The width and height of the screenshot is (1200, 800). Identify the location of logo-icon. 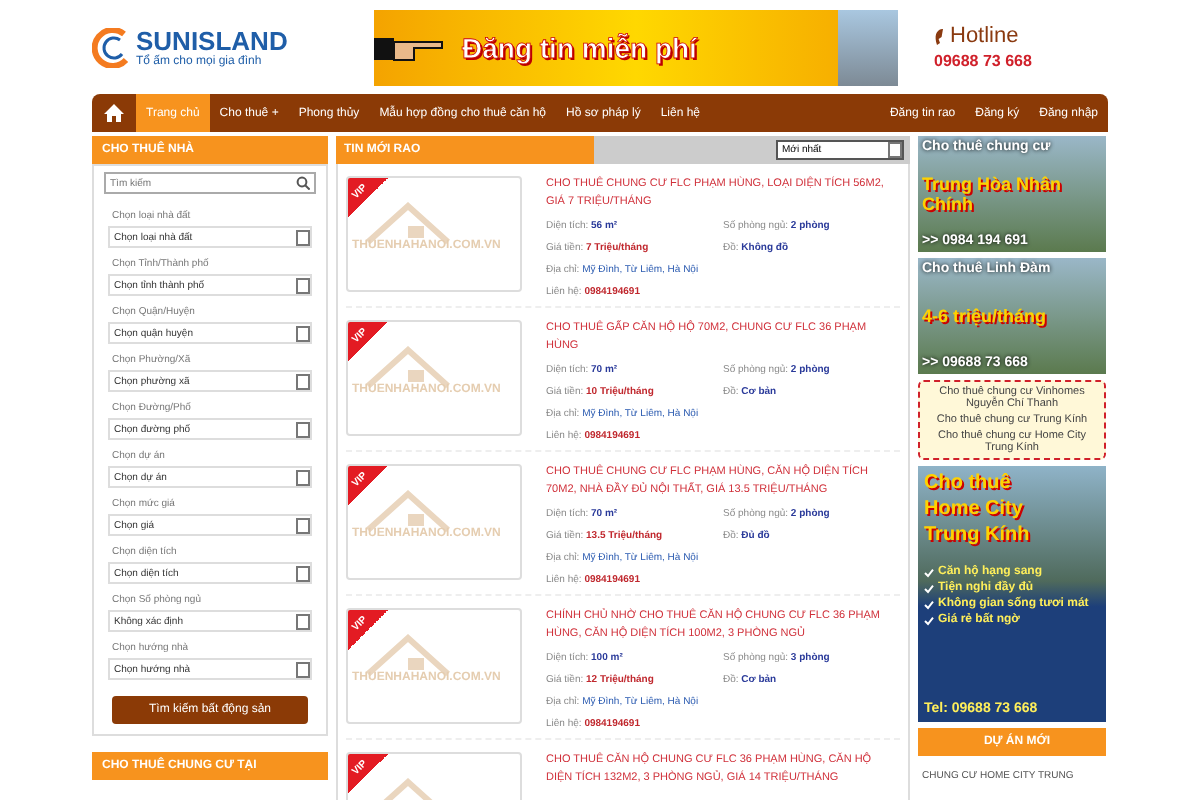
(112, 47).